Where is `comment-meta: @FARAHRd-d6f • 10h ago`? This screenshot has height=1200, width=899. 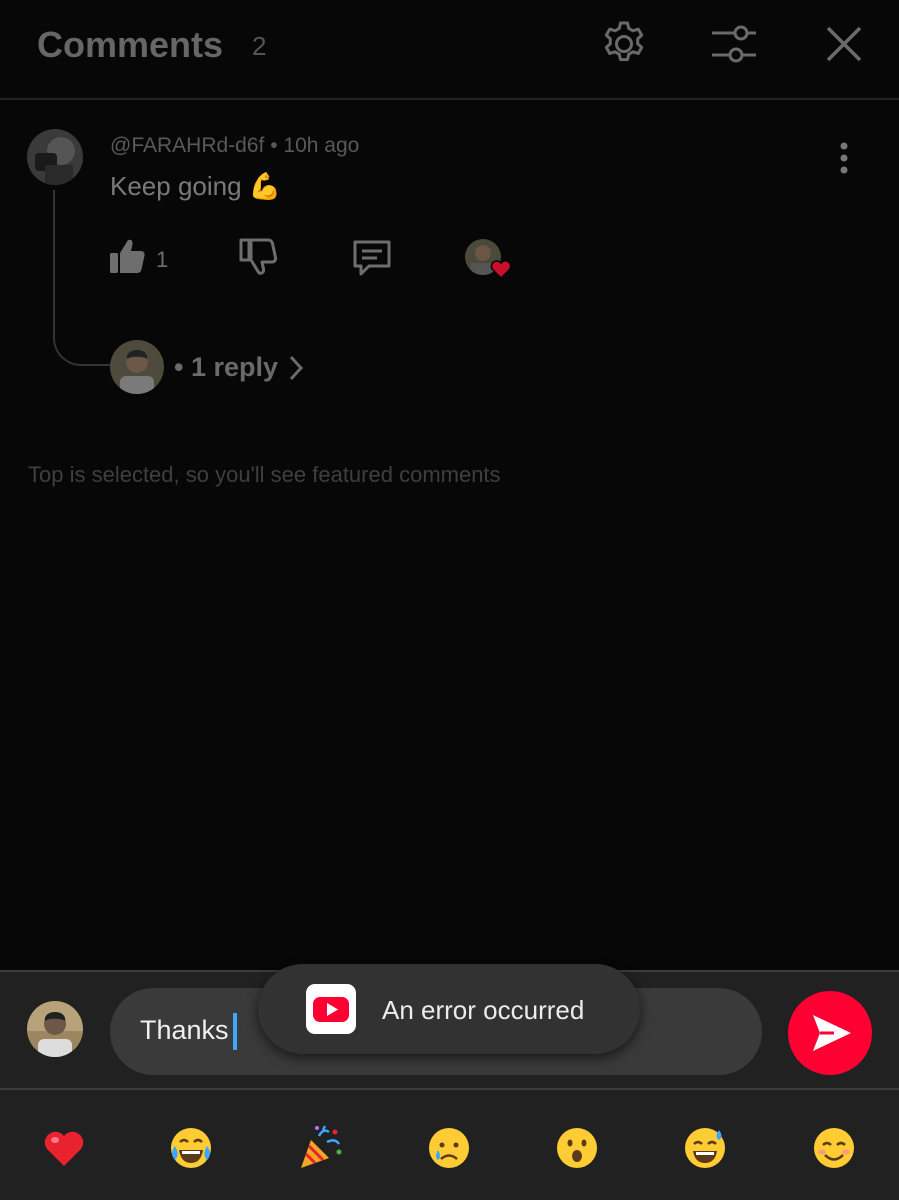 comment-meta: @FARAHRd-d6f • 10h ago is located at coordinates (234, 146).